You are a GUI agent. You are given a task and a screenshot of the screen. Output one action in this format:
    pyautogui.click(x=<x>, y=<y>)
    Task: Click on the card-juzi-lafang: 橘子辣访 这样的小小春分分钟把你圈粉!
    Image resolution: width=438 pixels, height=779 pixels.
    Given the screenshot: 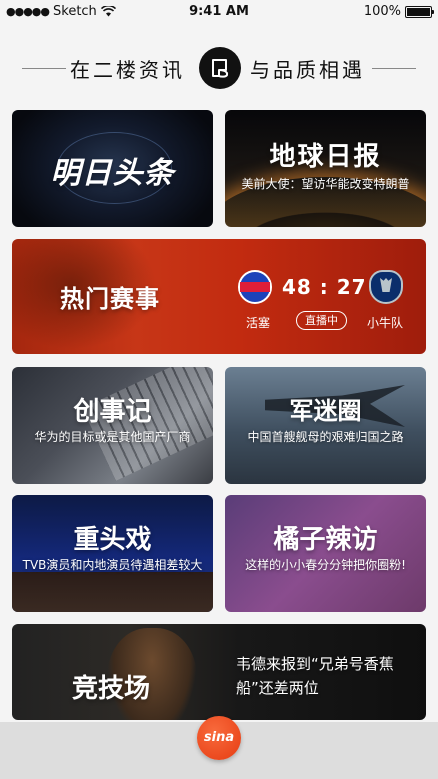 What is the action you would take?
    pyautogui.click(x=325, y=553)
    